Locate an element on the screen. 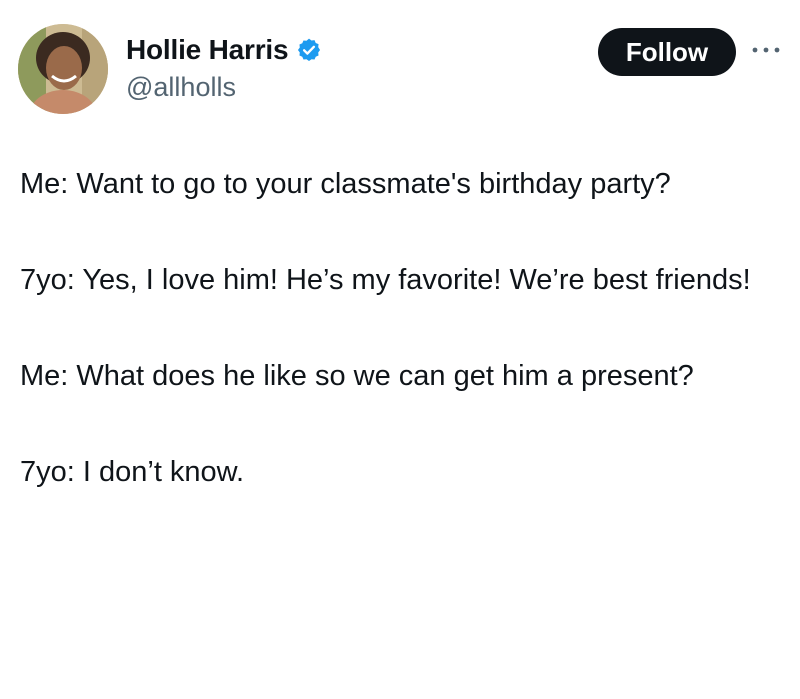  profile-photo-icon is located at coordinates (63, 69).